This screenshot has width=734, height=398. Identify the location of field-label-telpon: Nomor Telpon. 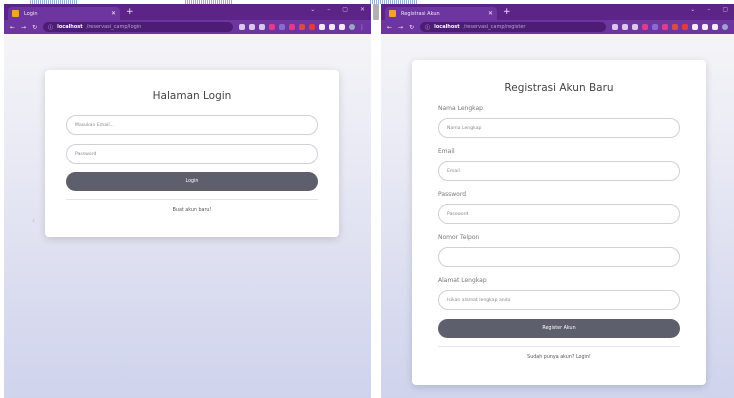
(459, 237).